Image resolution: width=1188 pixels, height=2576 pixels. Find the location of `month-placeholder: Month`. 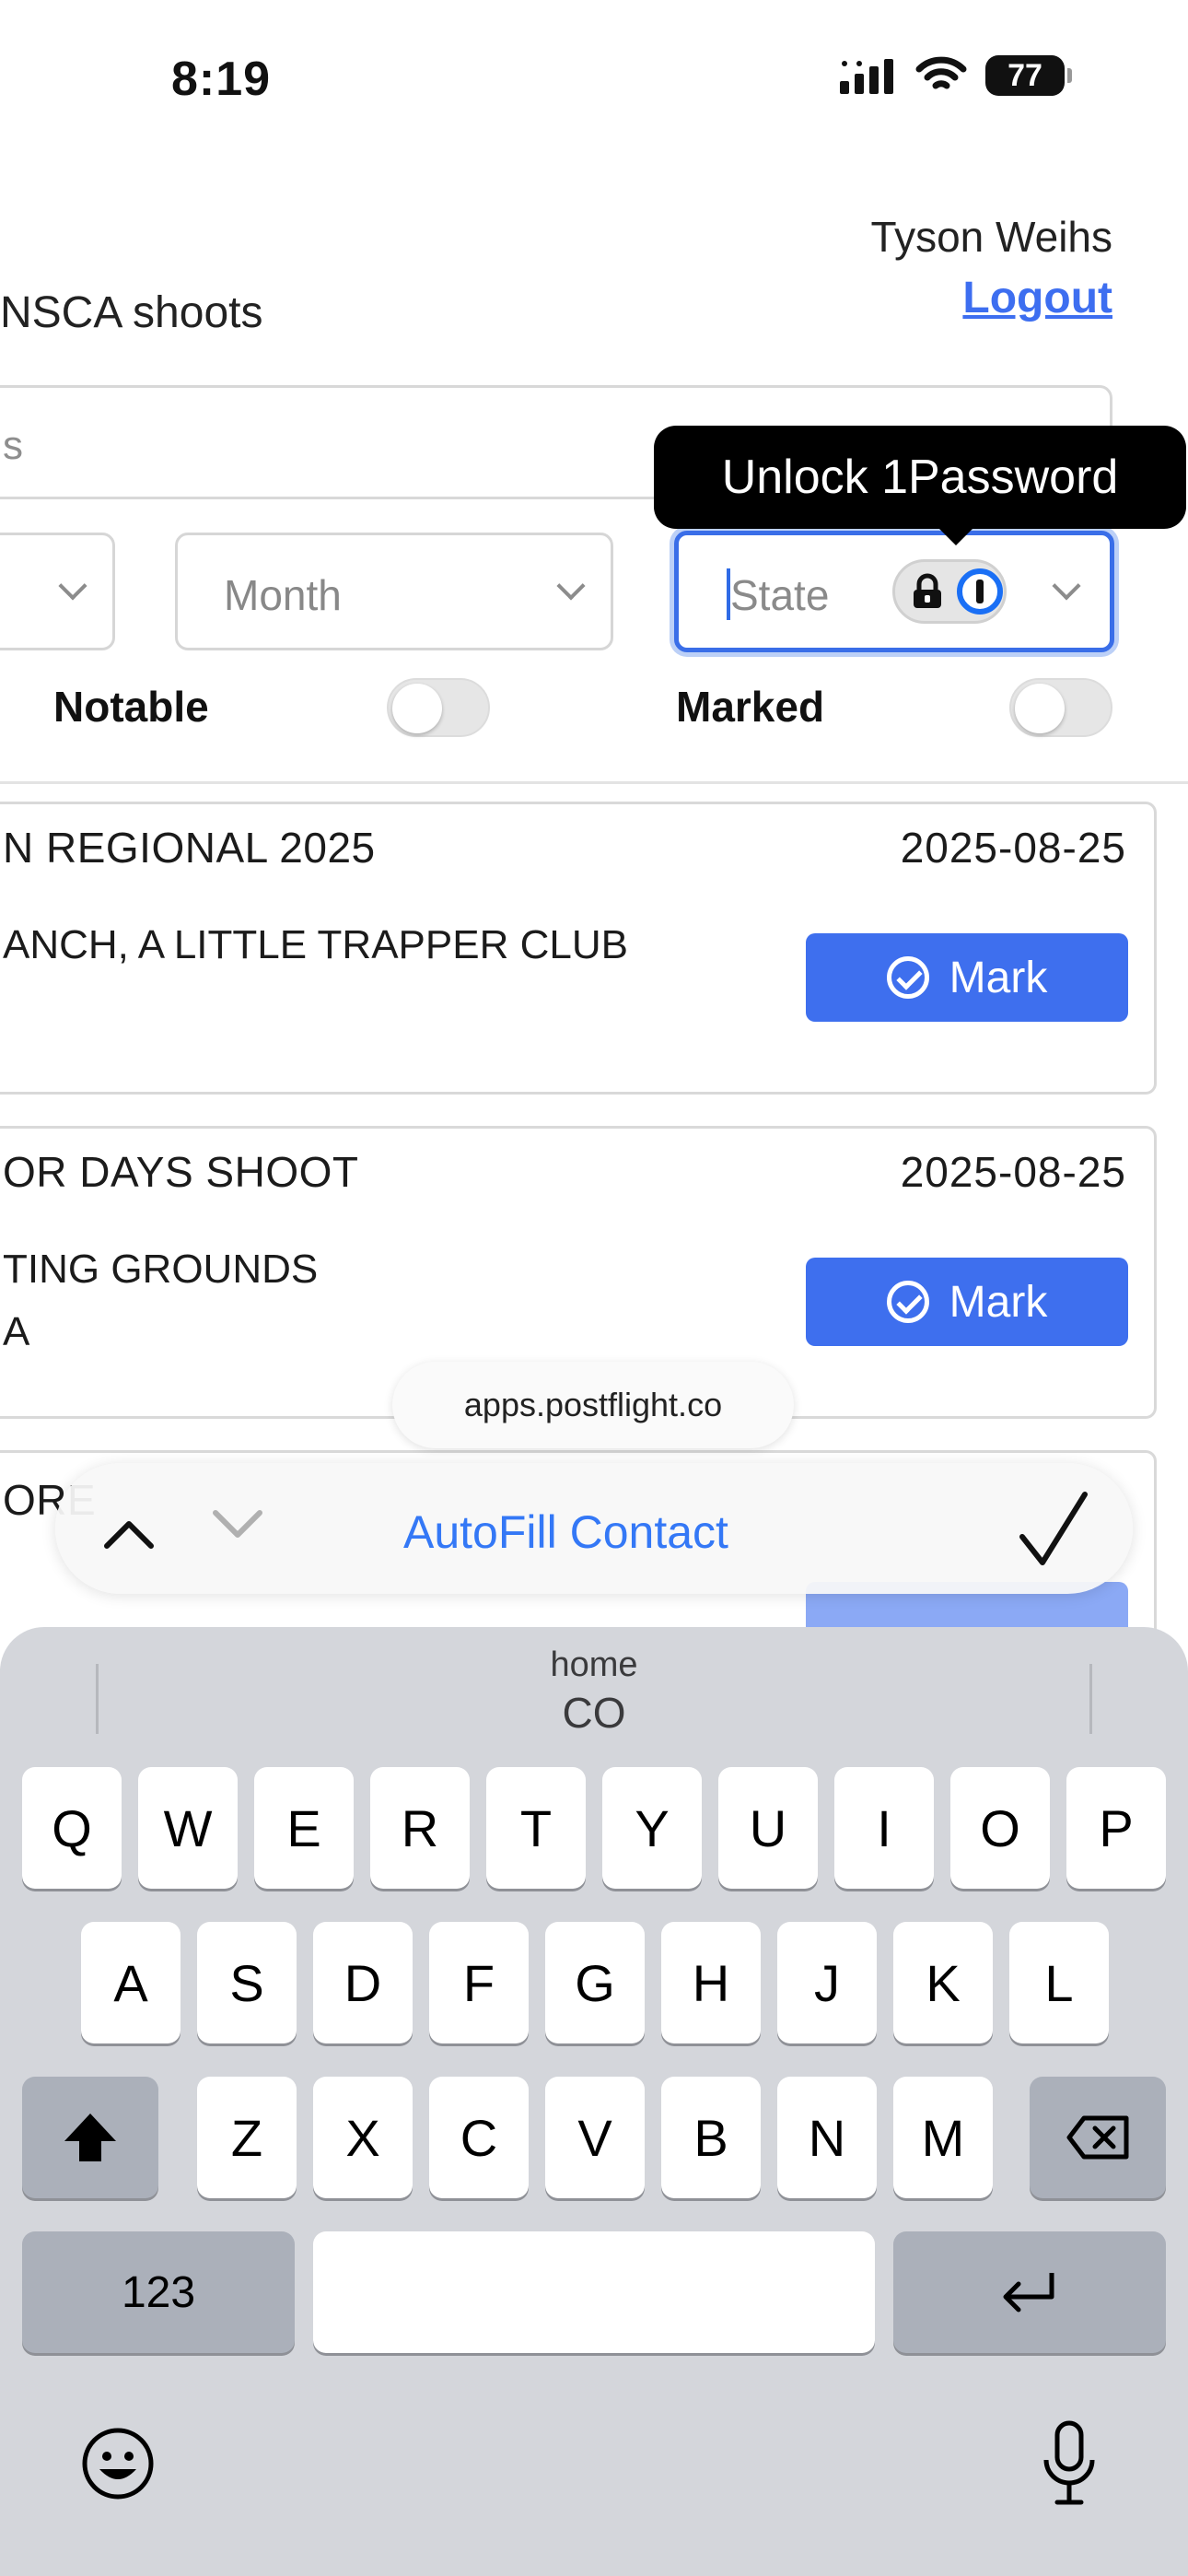

month-placeholder: Month is located at coordinates (283, 595).